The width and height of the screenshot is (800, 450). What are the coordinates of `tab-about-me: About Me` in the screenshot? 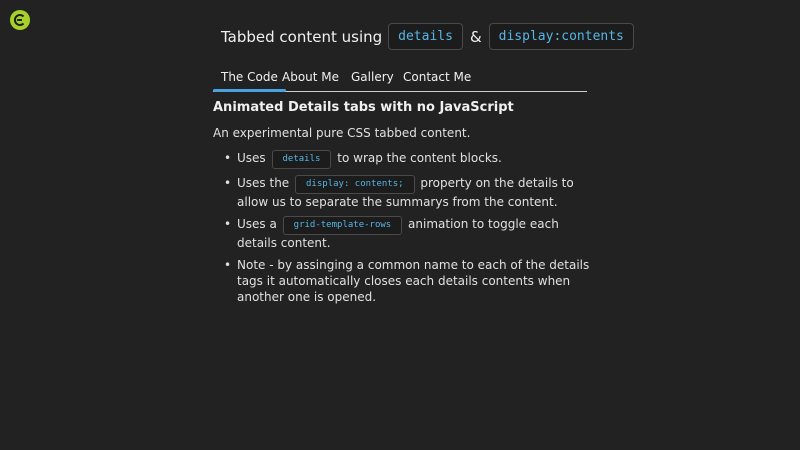 It's located at (310, 77).